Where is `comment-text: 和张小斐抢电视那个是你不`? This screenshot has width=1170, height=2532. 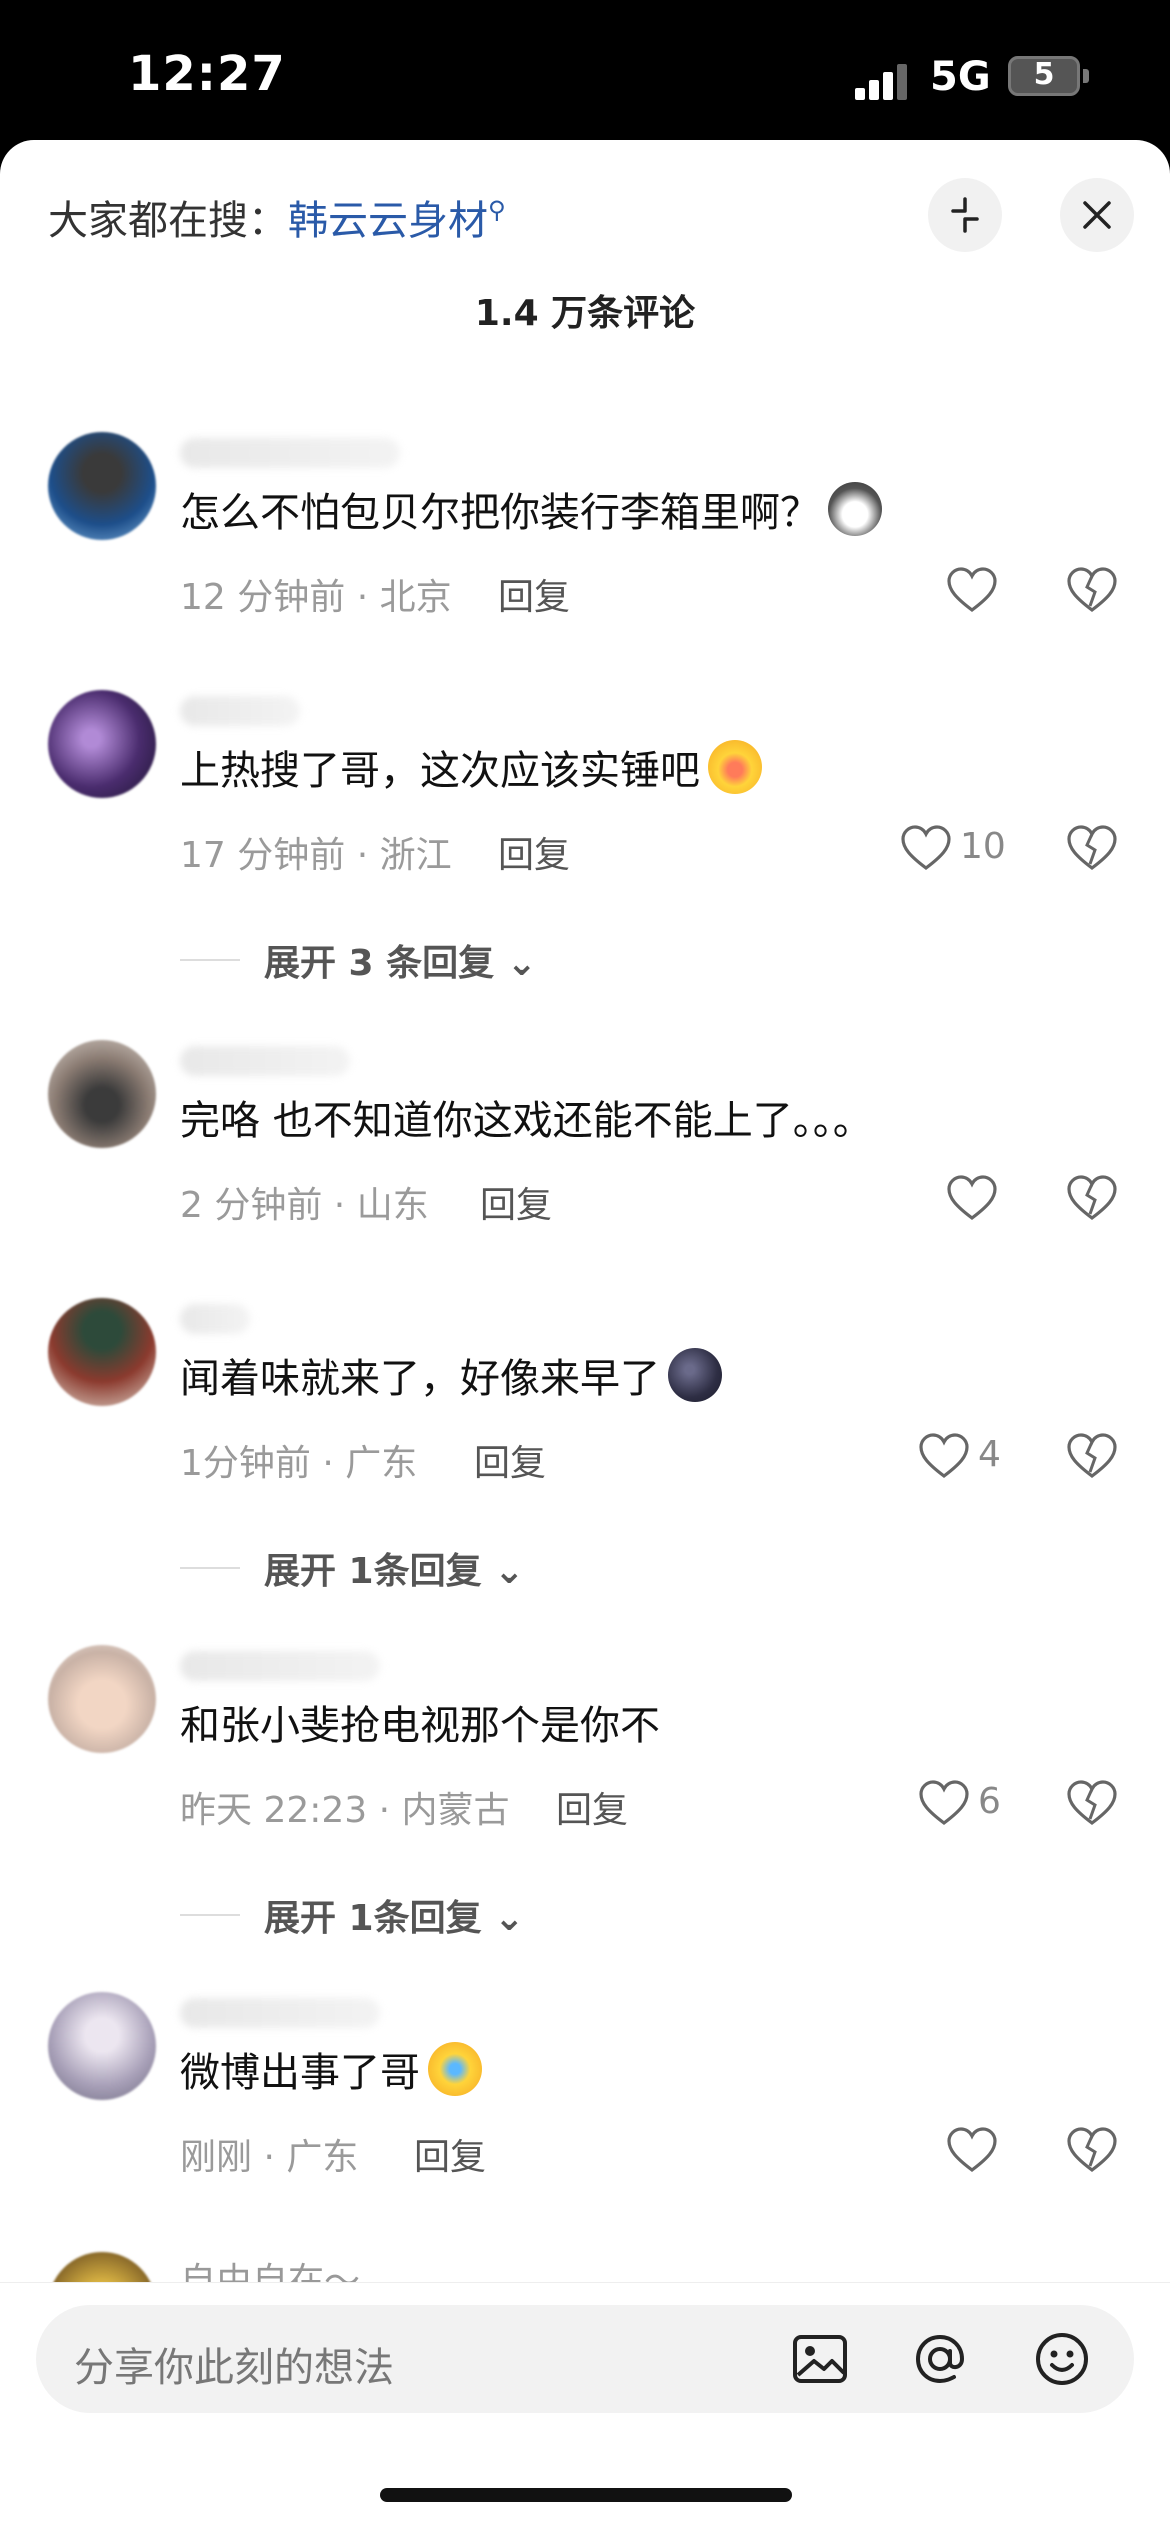 comment-text: 和张小斐抢电视那个是你不 is located at coordinates (420, 1726).